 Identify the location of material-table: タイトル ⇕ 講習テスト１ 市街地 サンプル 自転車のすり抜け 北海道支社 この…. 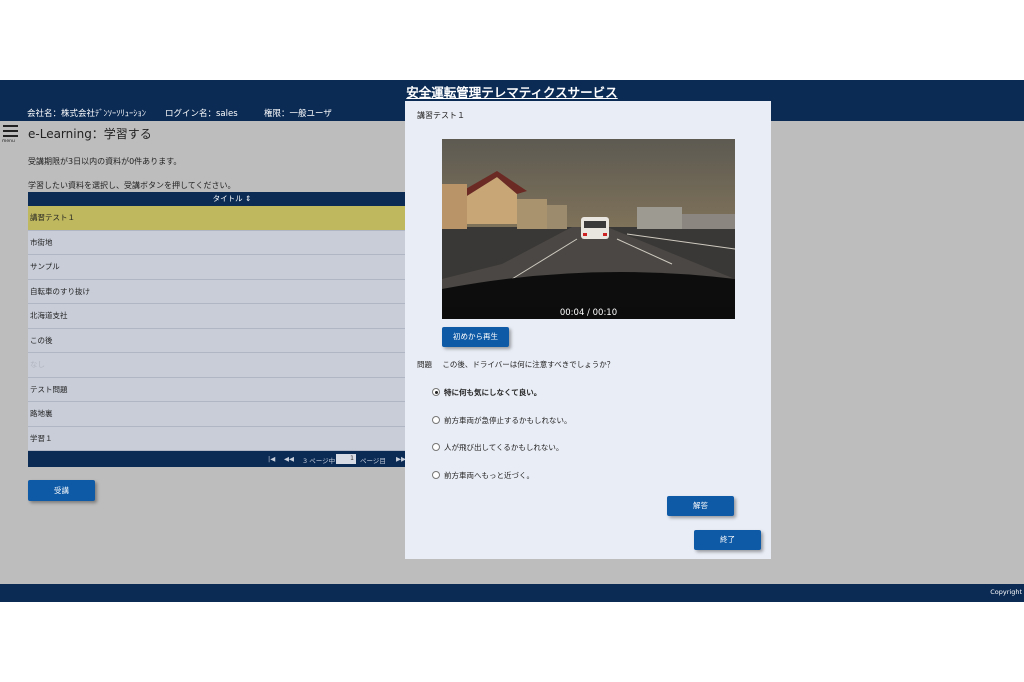
(217, 329).